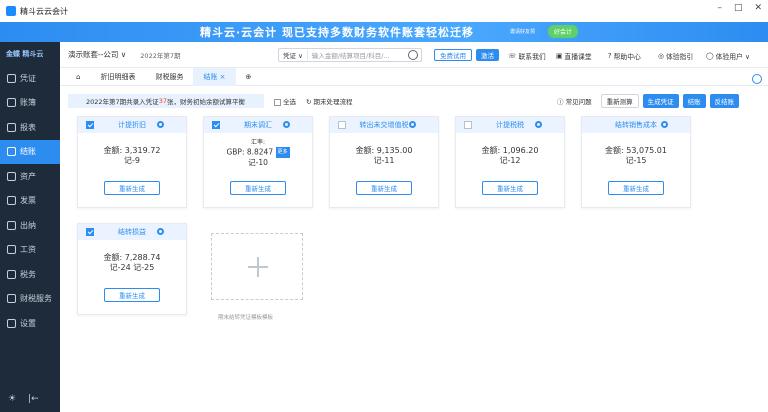 This screenshot has width=768, height=412. I want to click on faq-link: ⓘ 常见问题, so click(574, 101).